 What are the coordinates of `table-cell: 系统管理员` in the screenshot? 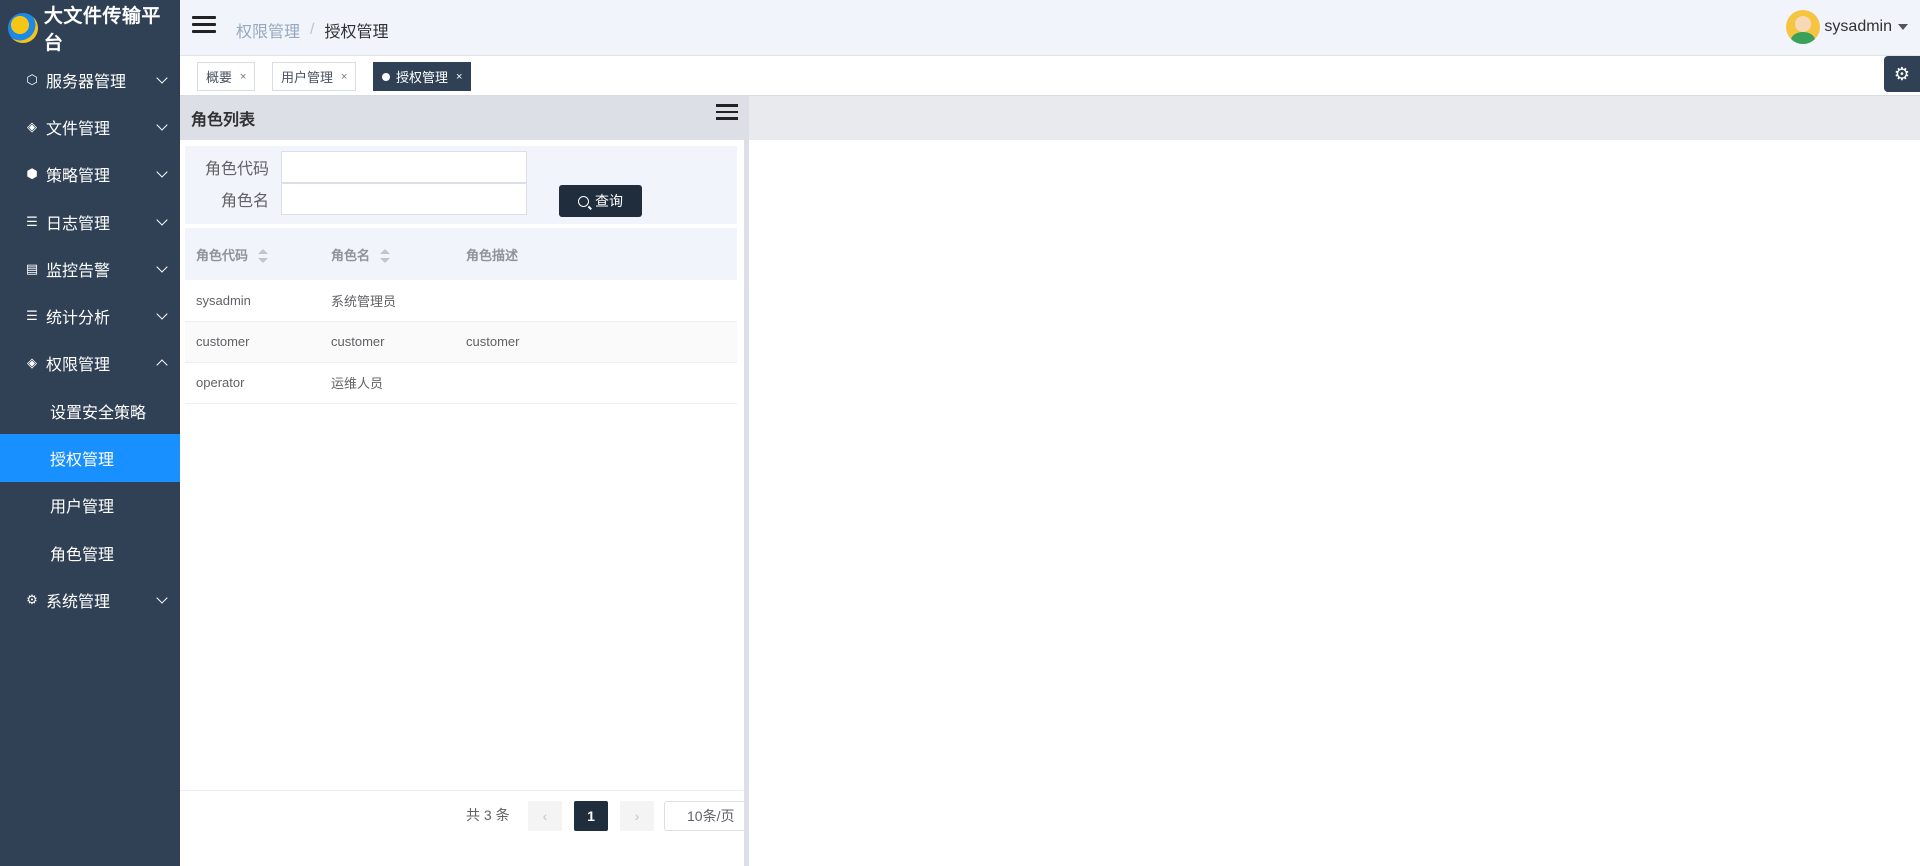 It's located at (387, 301).